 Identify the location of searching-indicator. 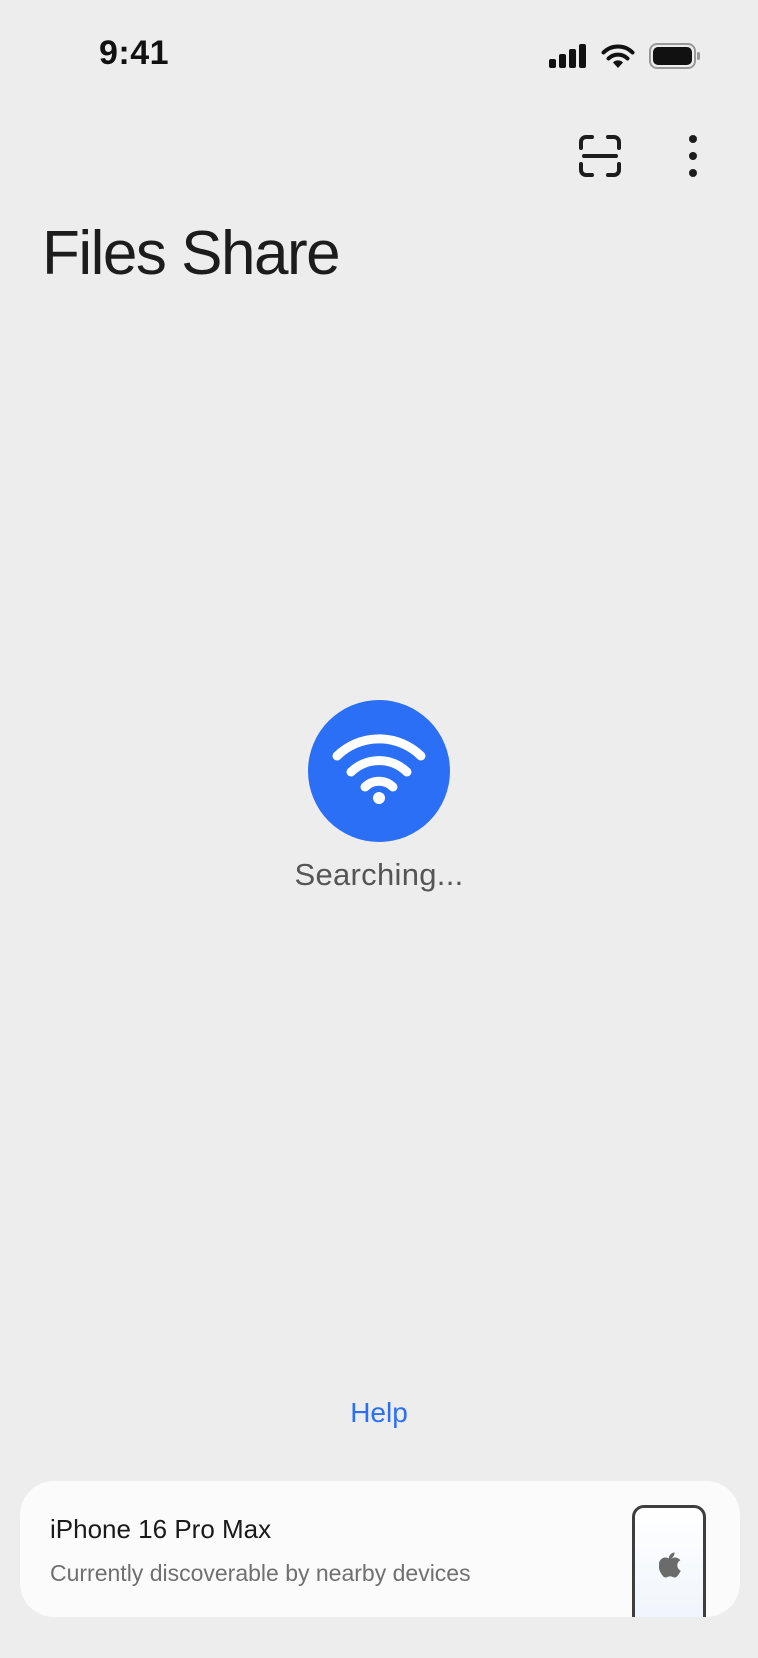
(379, 771).